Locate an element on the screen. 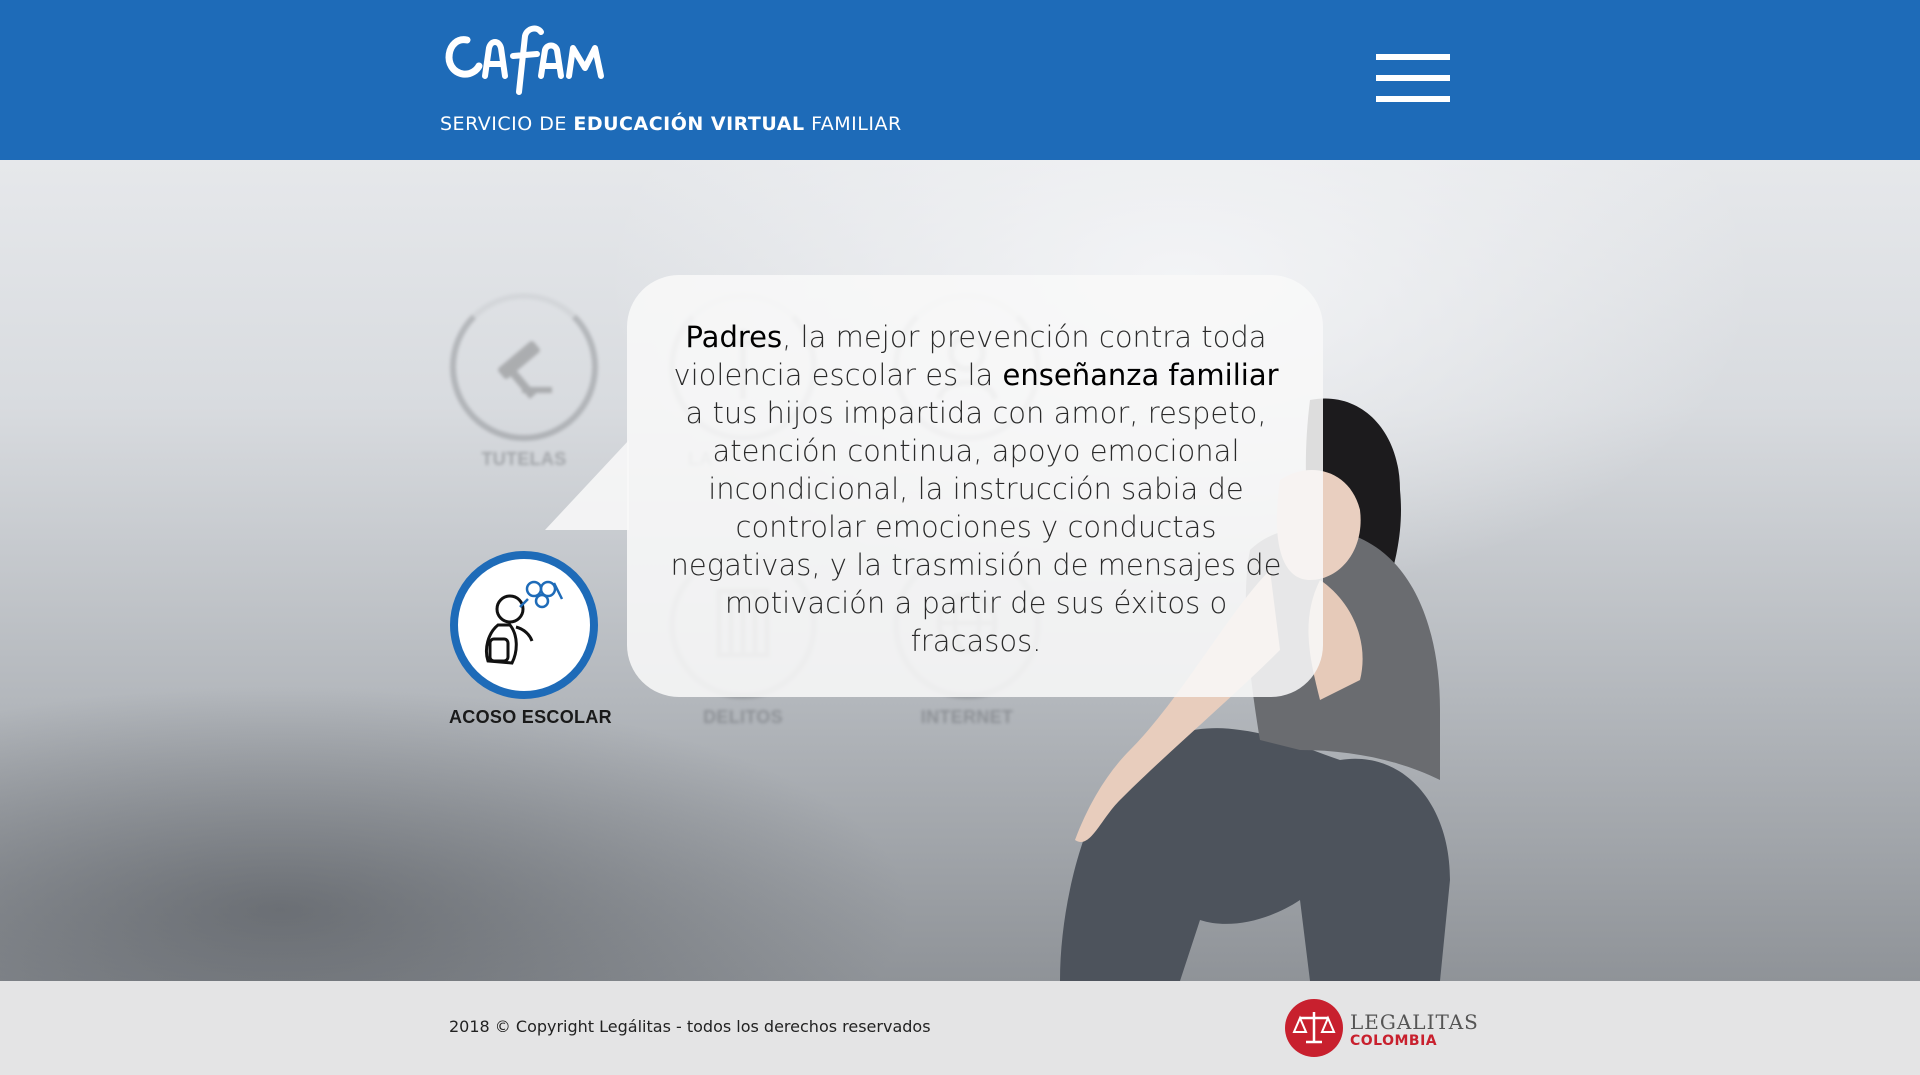  gavel-icon is located at coordinates (525, 370).